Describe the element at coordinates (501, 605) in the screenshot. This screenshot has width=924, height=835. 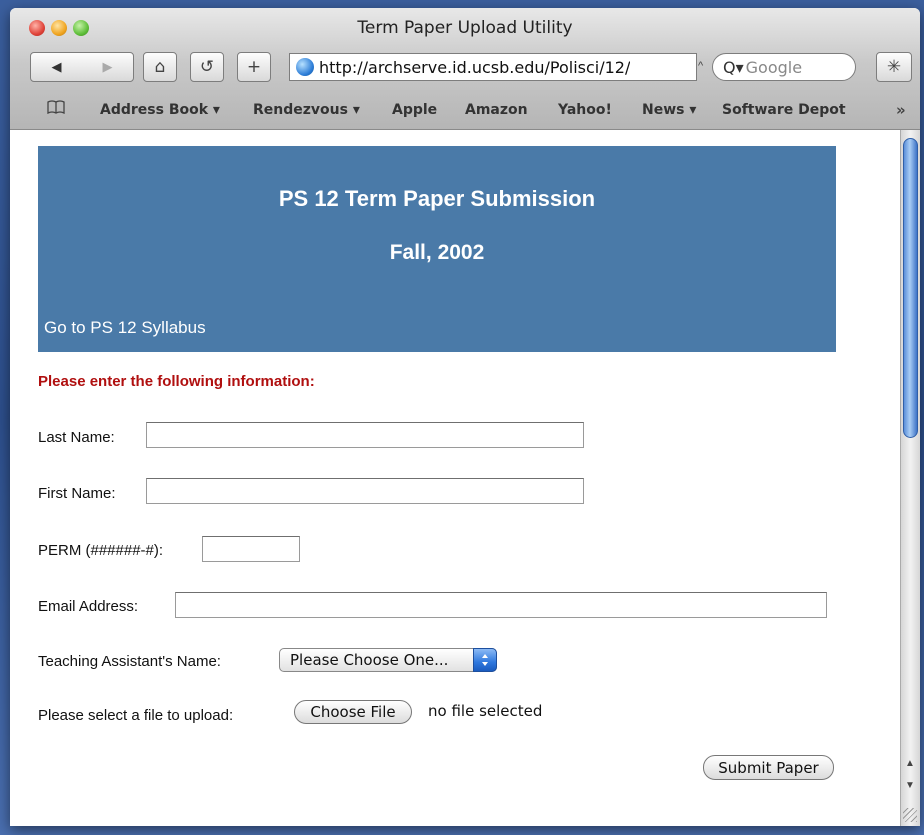
I see `email-input` at that location.